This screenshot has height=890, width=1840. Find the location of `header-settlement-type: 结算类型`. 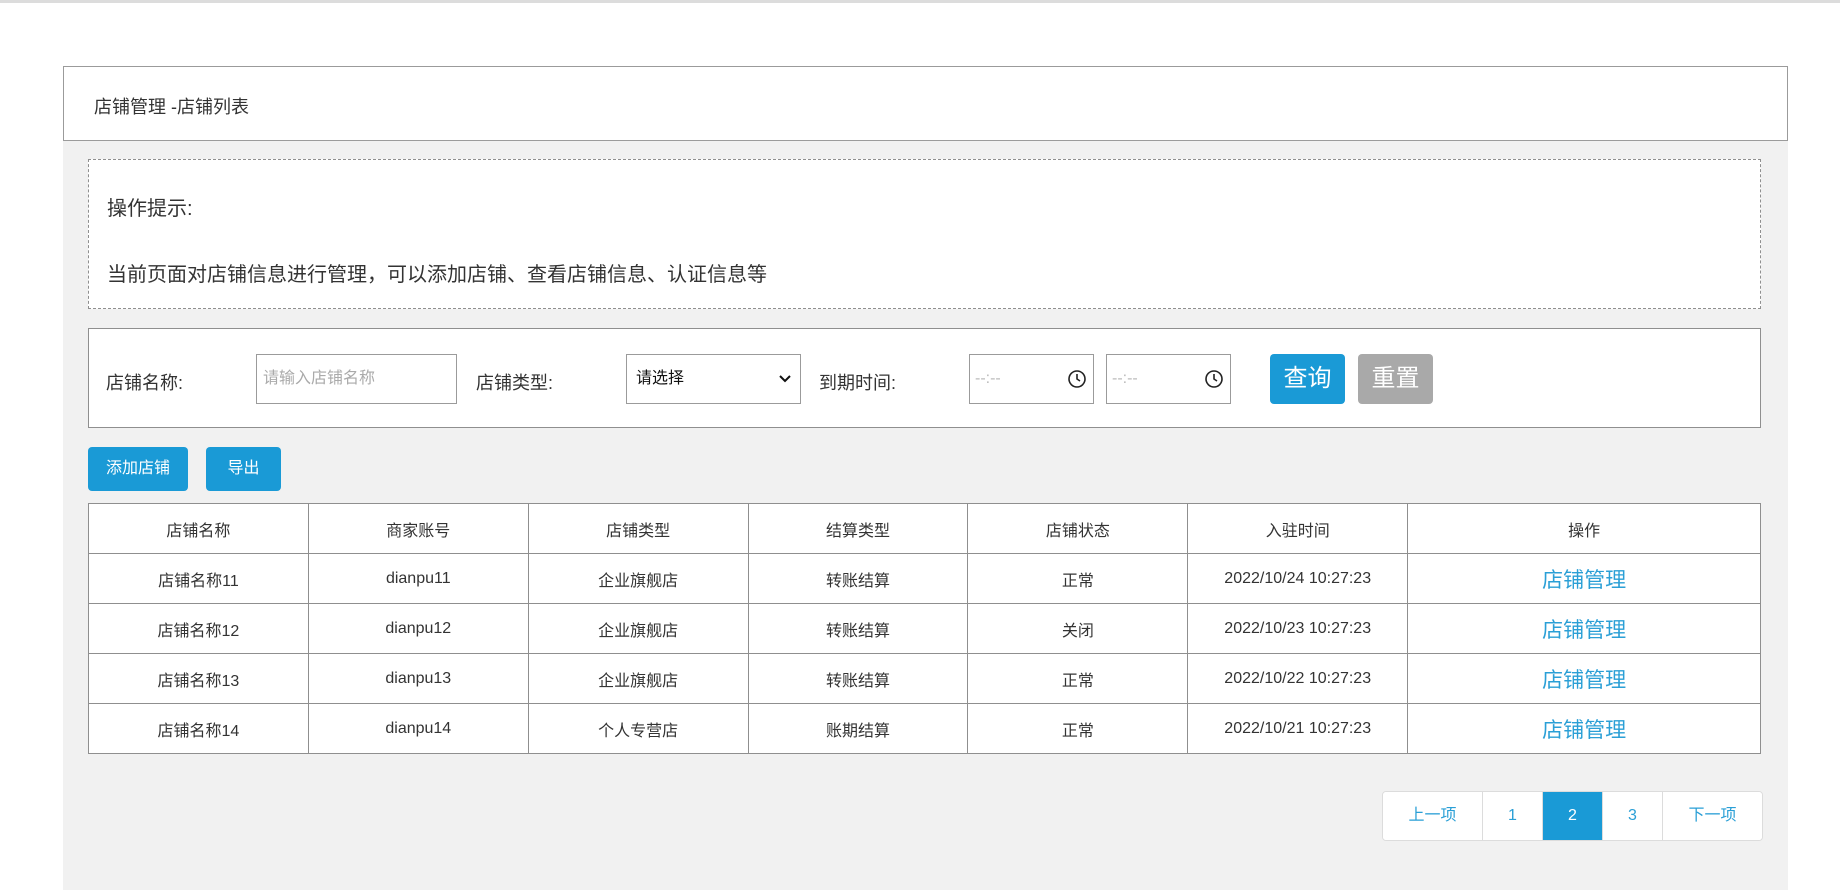

header-settlement-type: 结算类型 is located at coordinates (858, 528).